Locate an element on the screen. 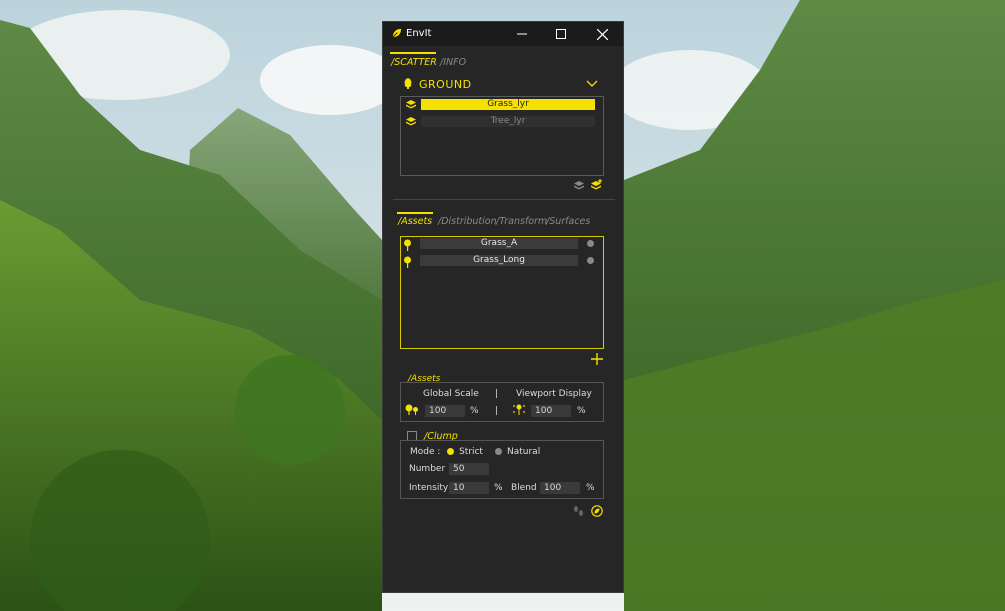  layer-item-grass: Grass_lyr is located at coordinates (508, 104).